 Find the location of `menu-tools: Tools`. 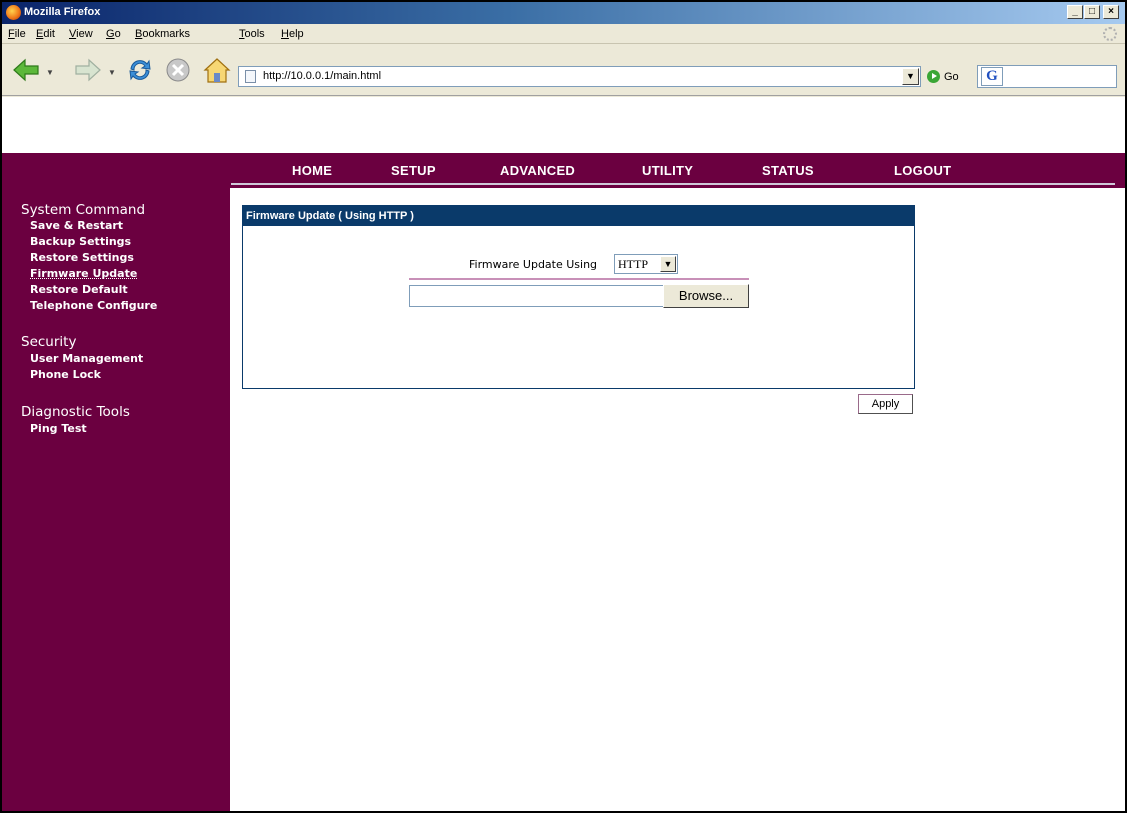

menu-tools: Tools is located at coordinates (252, 34).